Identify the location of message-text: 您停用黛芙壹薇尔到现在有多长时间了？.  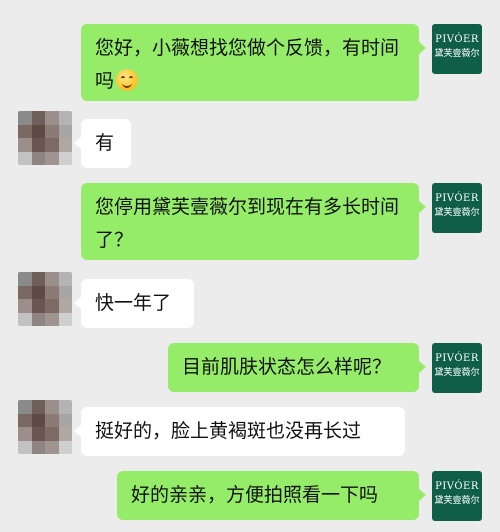
(247, 223).